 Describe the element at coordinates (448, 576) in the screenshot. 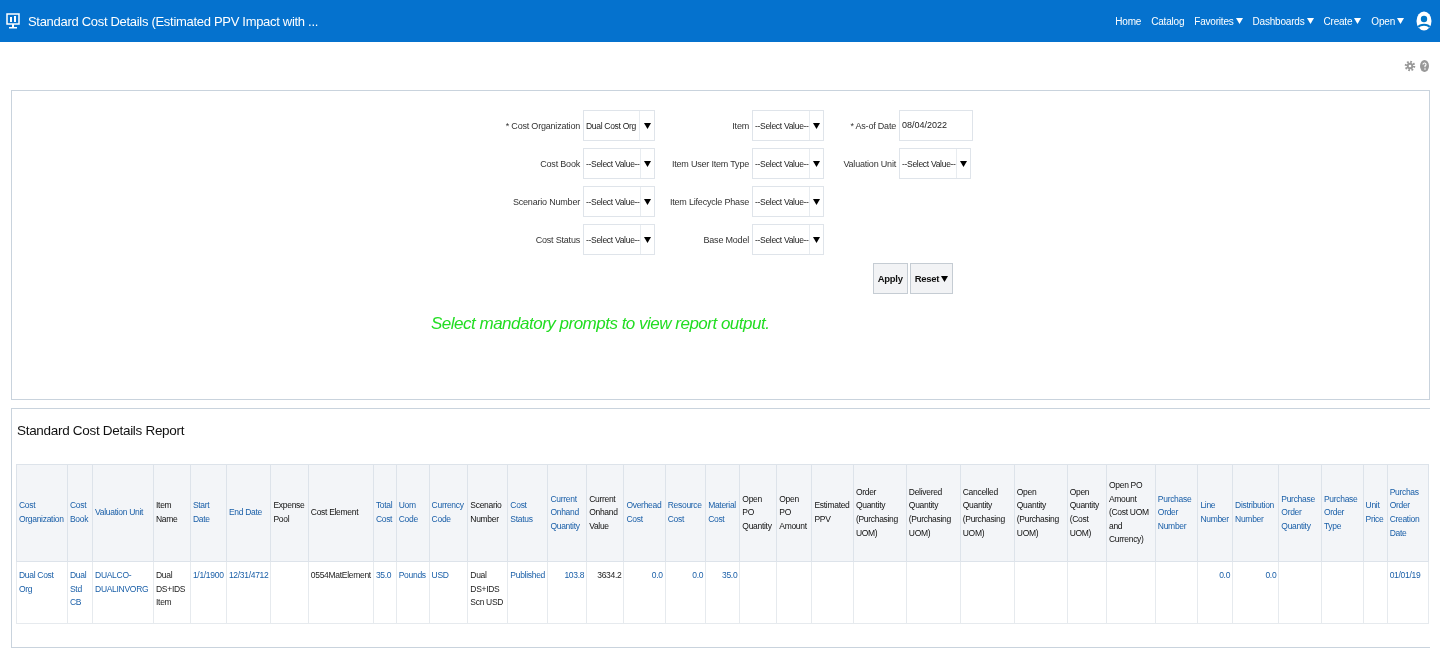

I see `table-cell: USD` at that location.